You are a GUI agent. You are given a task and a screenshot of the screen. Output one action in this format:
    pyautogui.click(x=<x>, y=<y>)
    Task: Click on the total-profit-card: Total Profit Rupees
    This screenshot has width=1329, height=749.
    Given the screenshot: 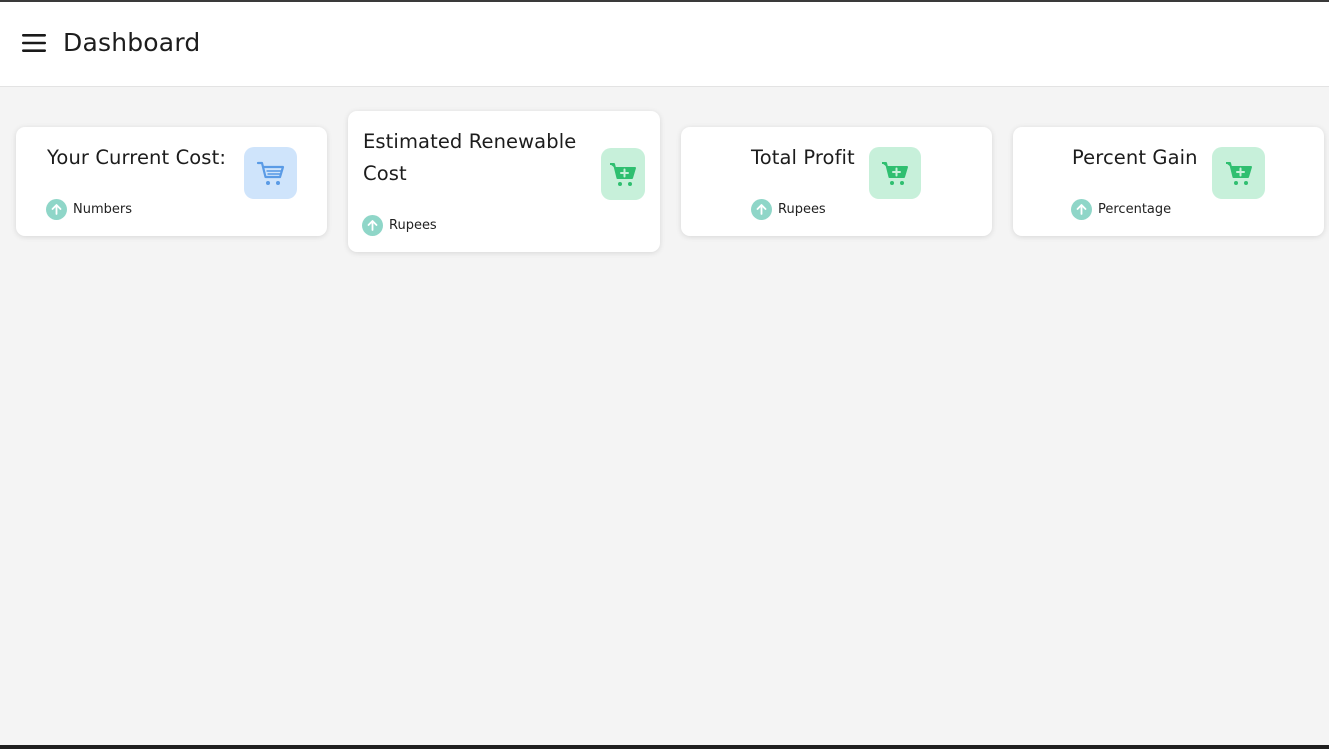 What is the action you would take?
    pyautogui.click(x=836, y=181)
    